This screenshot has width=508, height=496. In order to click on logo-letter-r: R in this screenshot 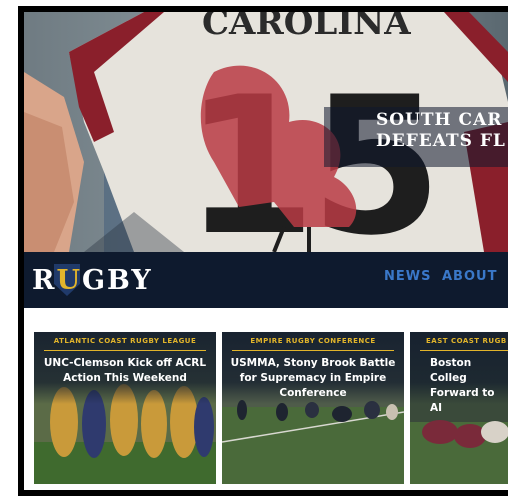, I will do `click(44, 280)`.